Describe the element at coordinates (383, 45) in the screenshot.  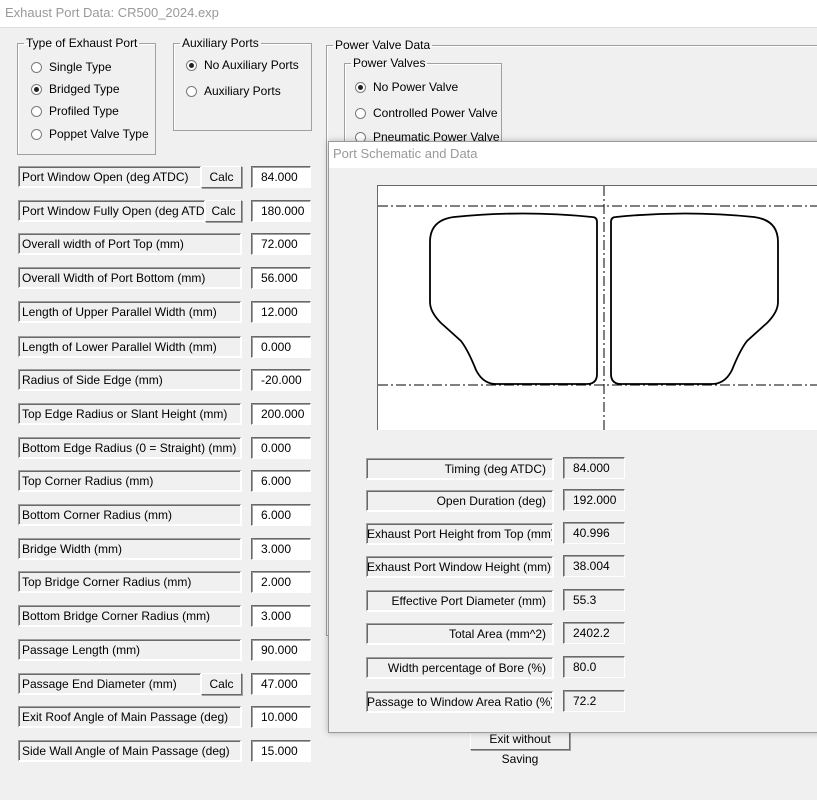
I see `power-valve-data-legend: Power Valve Data` at that location.